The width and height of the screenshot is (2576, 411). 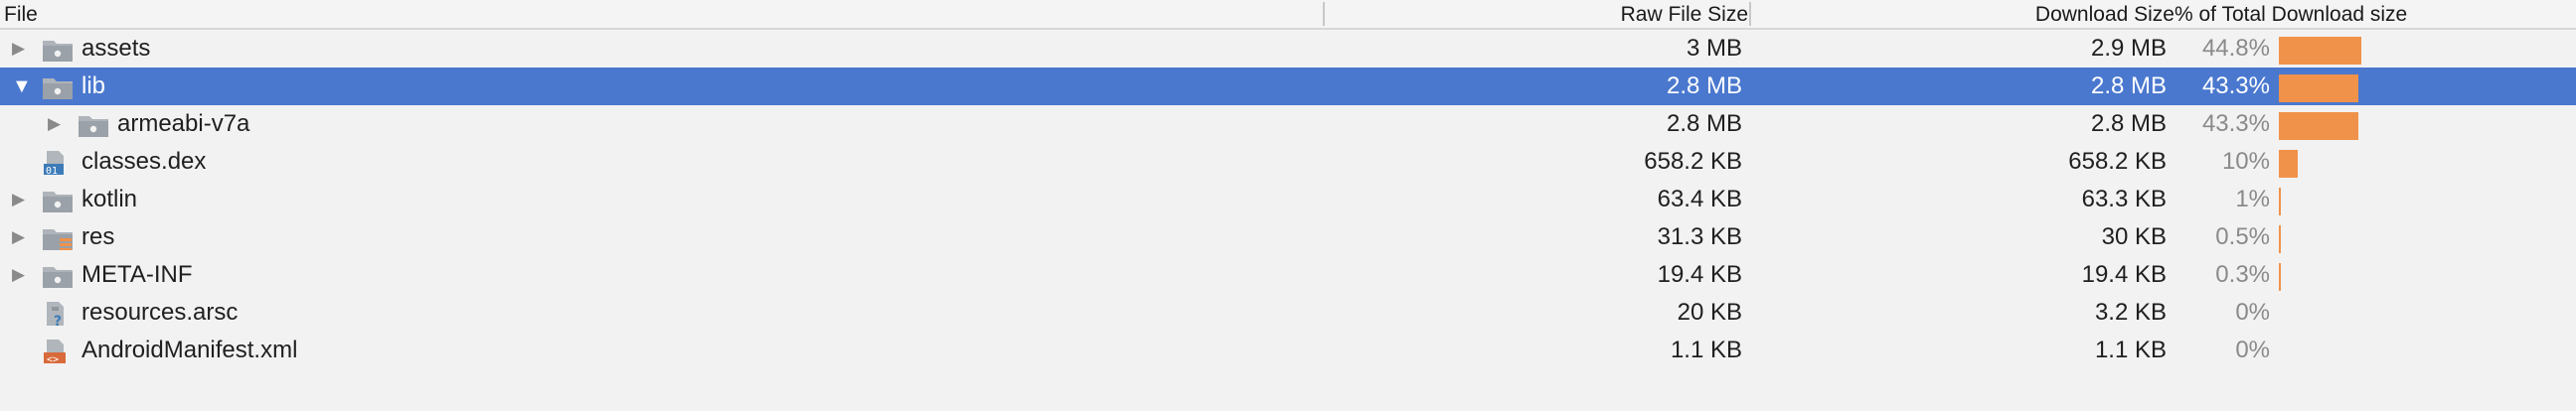 I want to click on resource-folder-icon, so click(x=58, y=238).